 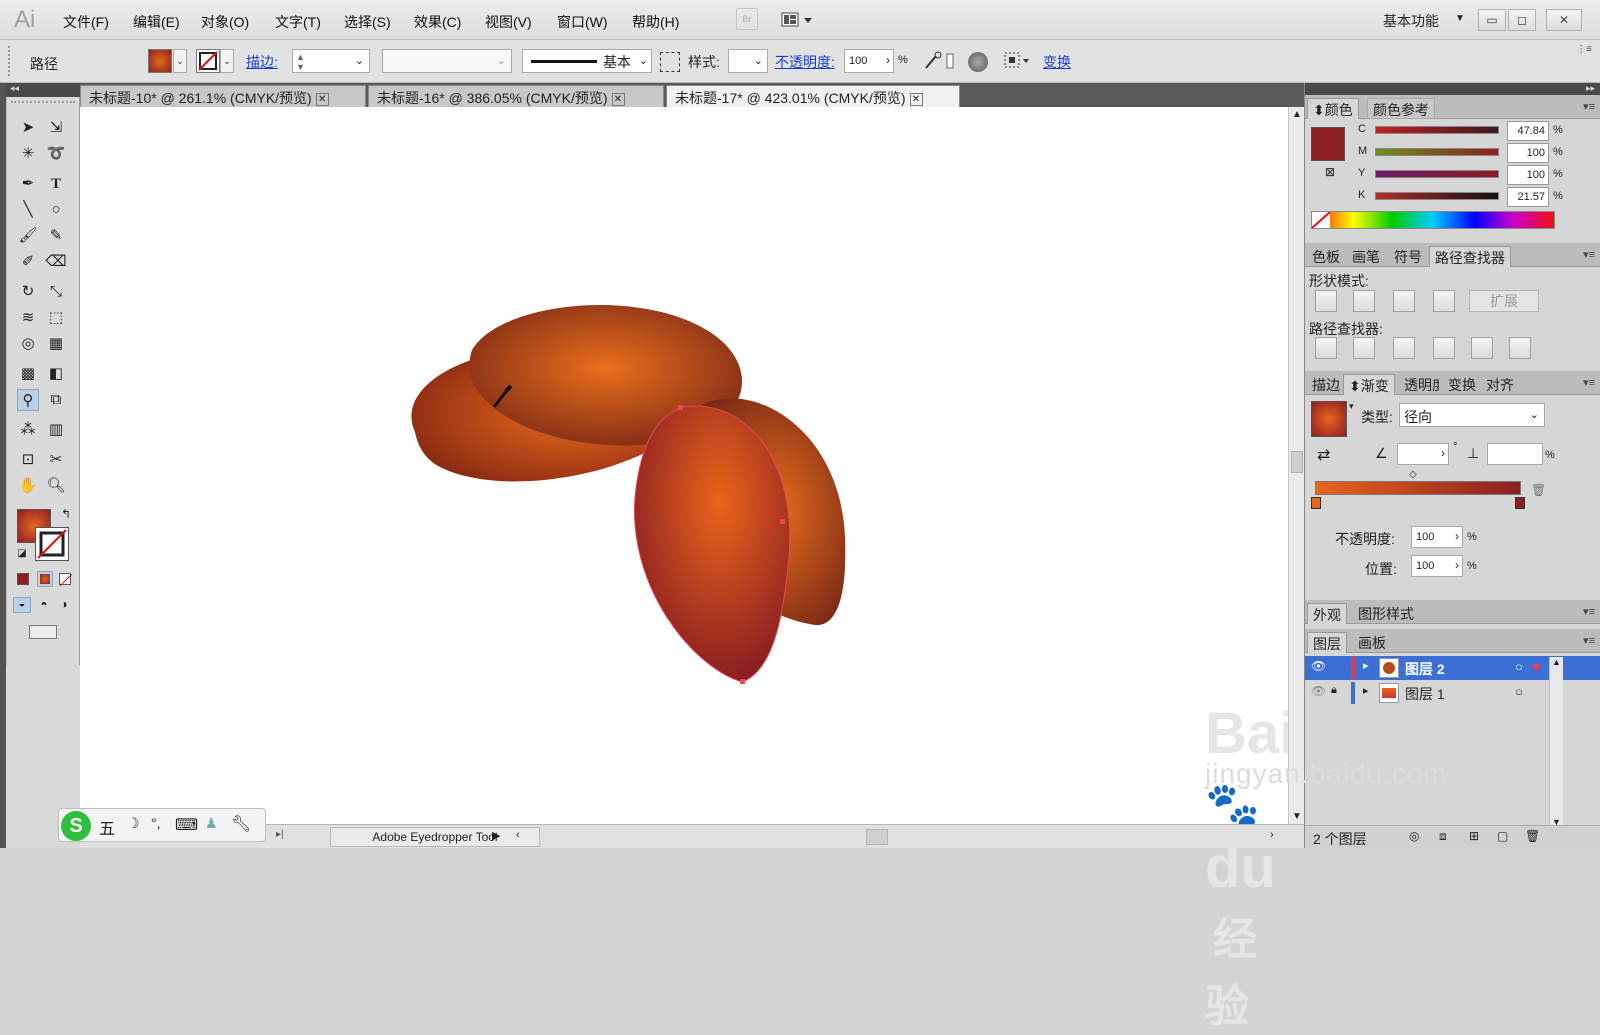 I want to click on menu-select: 选择(S), so click(x=367, y=22).